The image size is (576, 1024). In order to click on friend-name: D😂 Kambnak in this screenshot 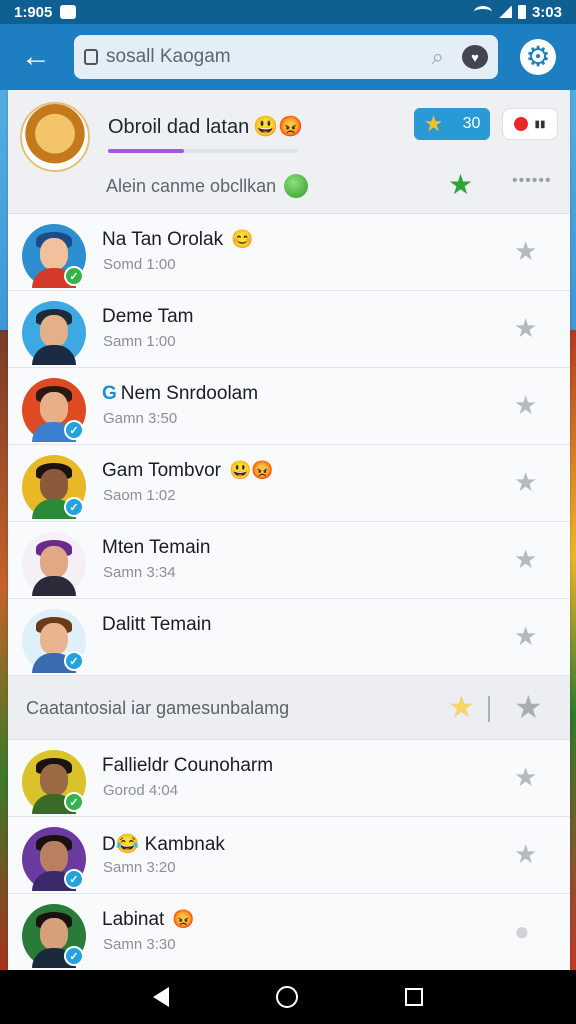, I will do `click(163, 844)`.